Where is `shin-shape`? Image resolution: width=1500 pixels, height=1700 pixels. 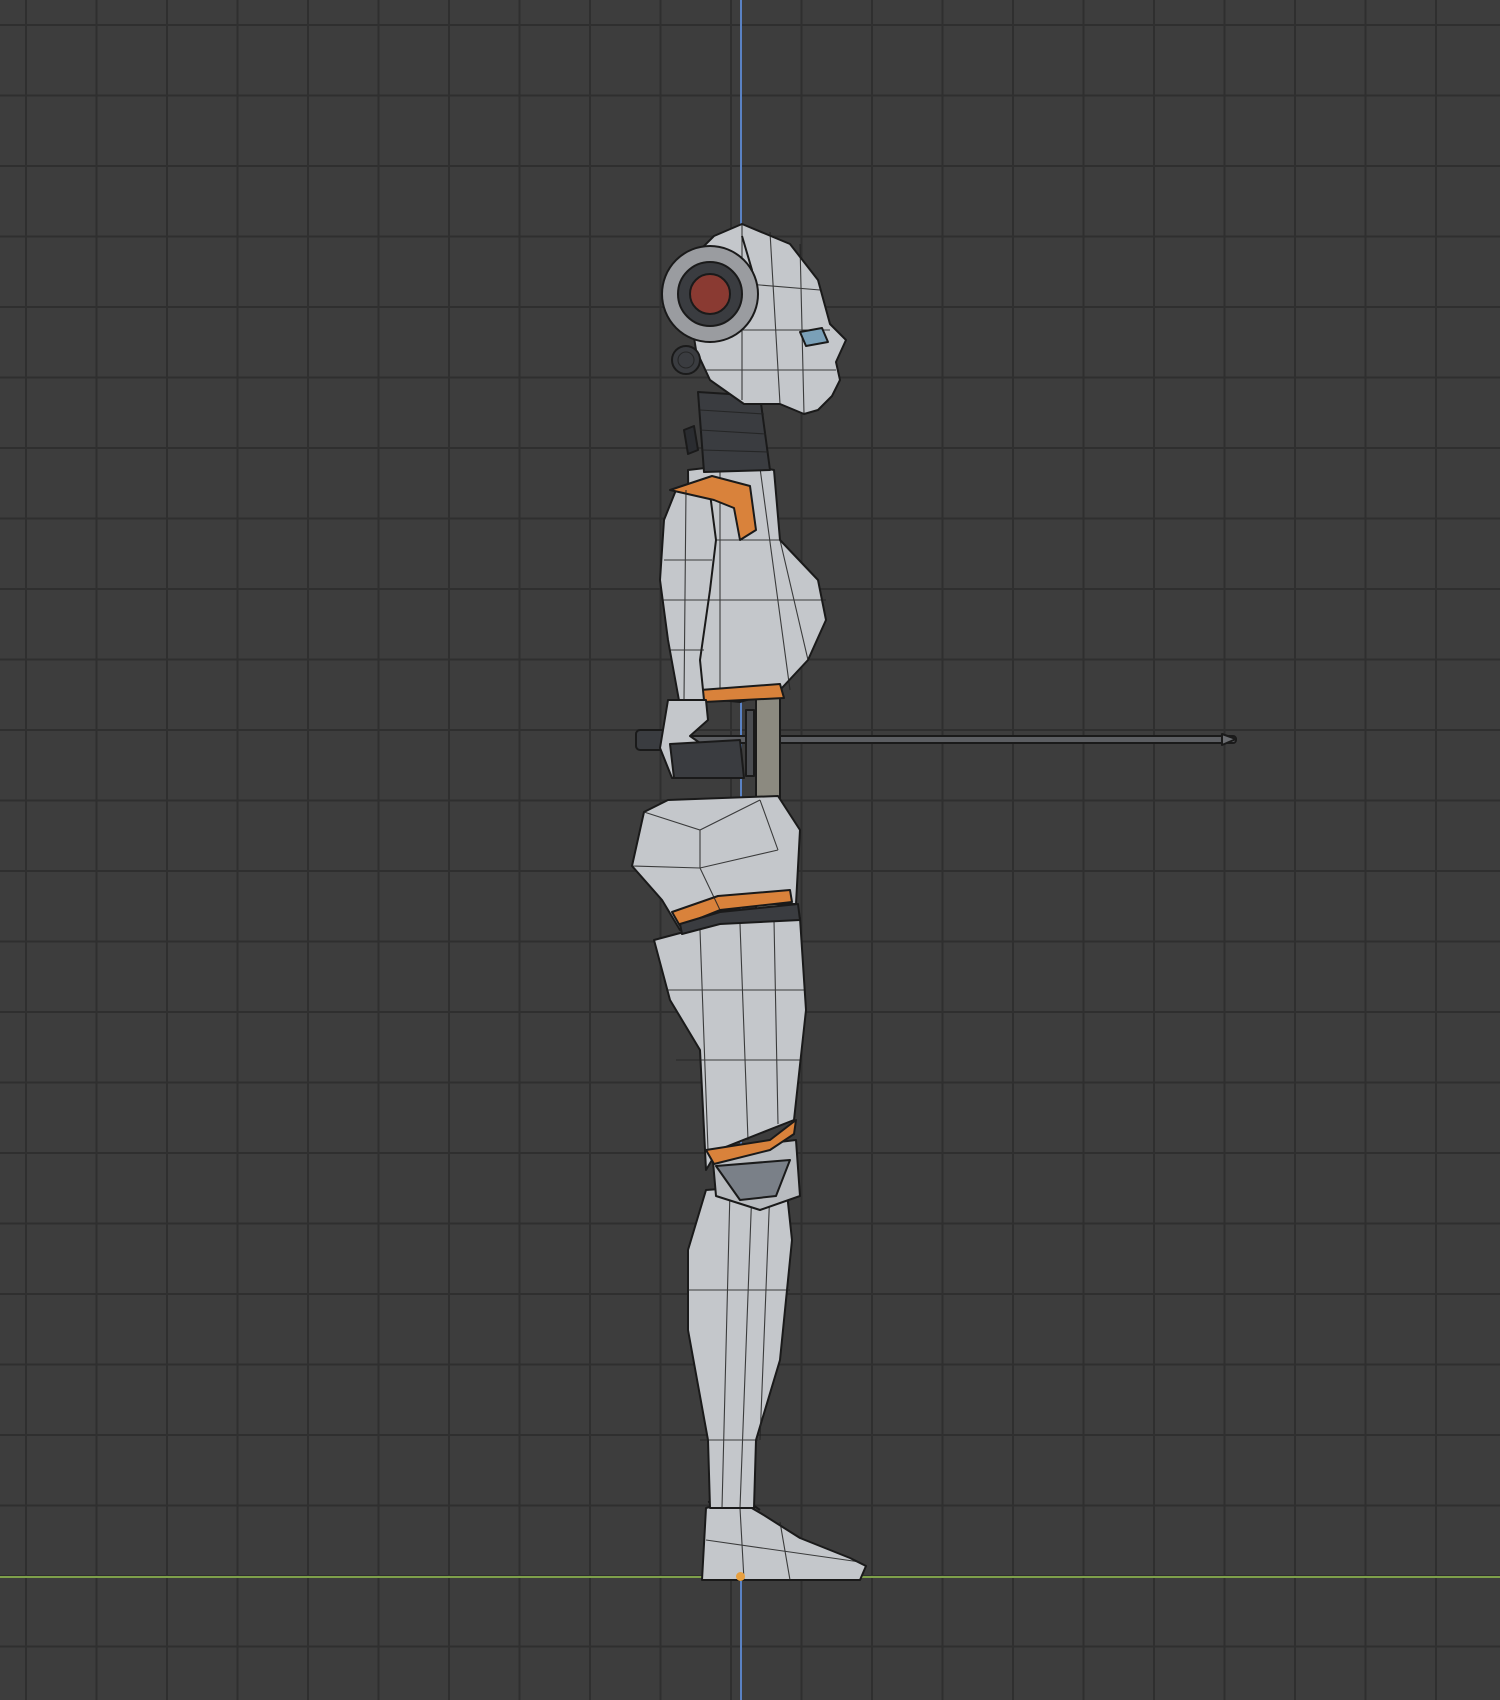
shin-shape is located at coordinates (740, 1346).